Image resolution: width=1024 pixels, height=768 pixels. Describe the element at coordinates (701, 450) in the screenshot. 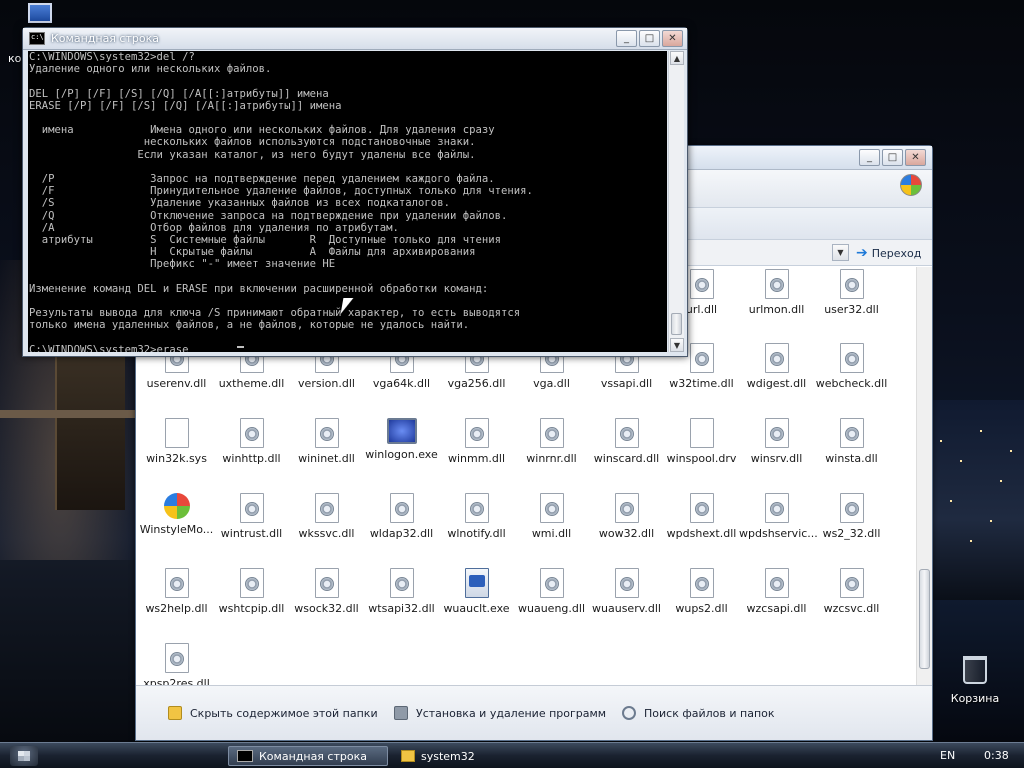

I see `file-item: winspool.drv` at that location.